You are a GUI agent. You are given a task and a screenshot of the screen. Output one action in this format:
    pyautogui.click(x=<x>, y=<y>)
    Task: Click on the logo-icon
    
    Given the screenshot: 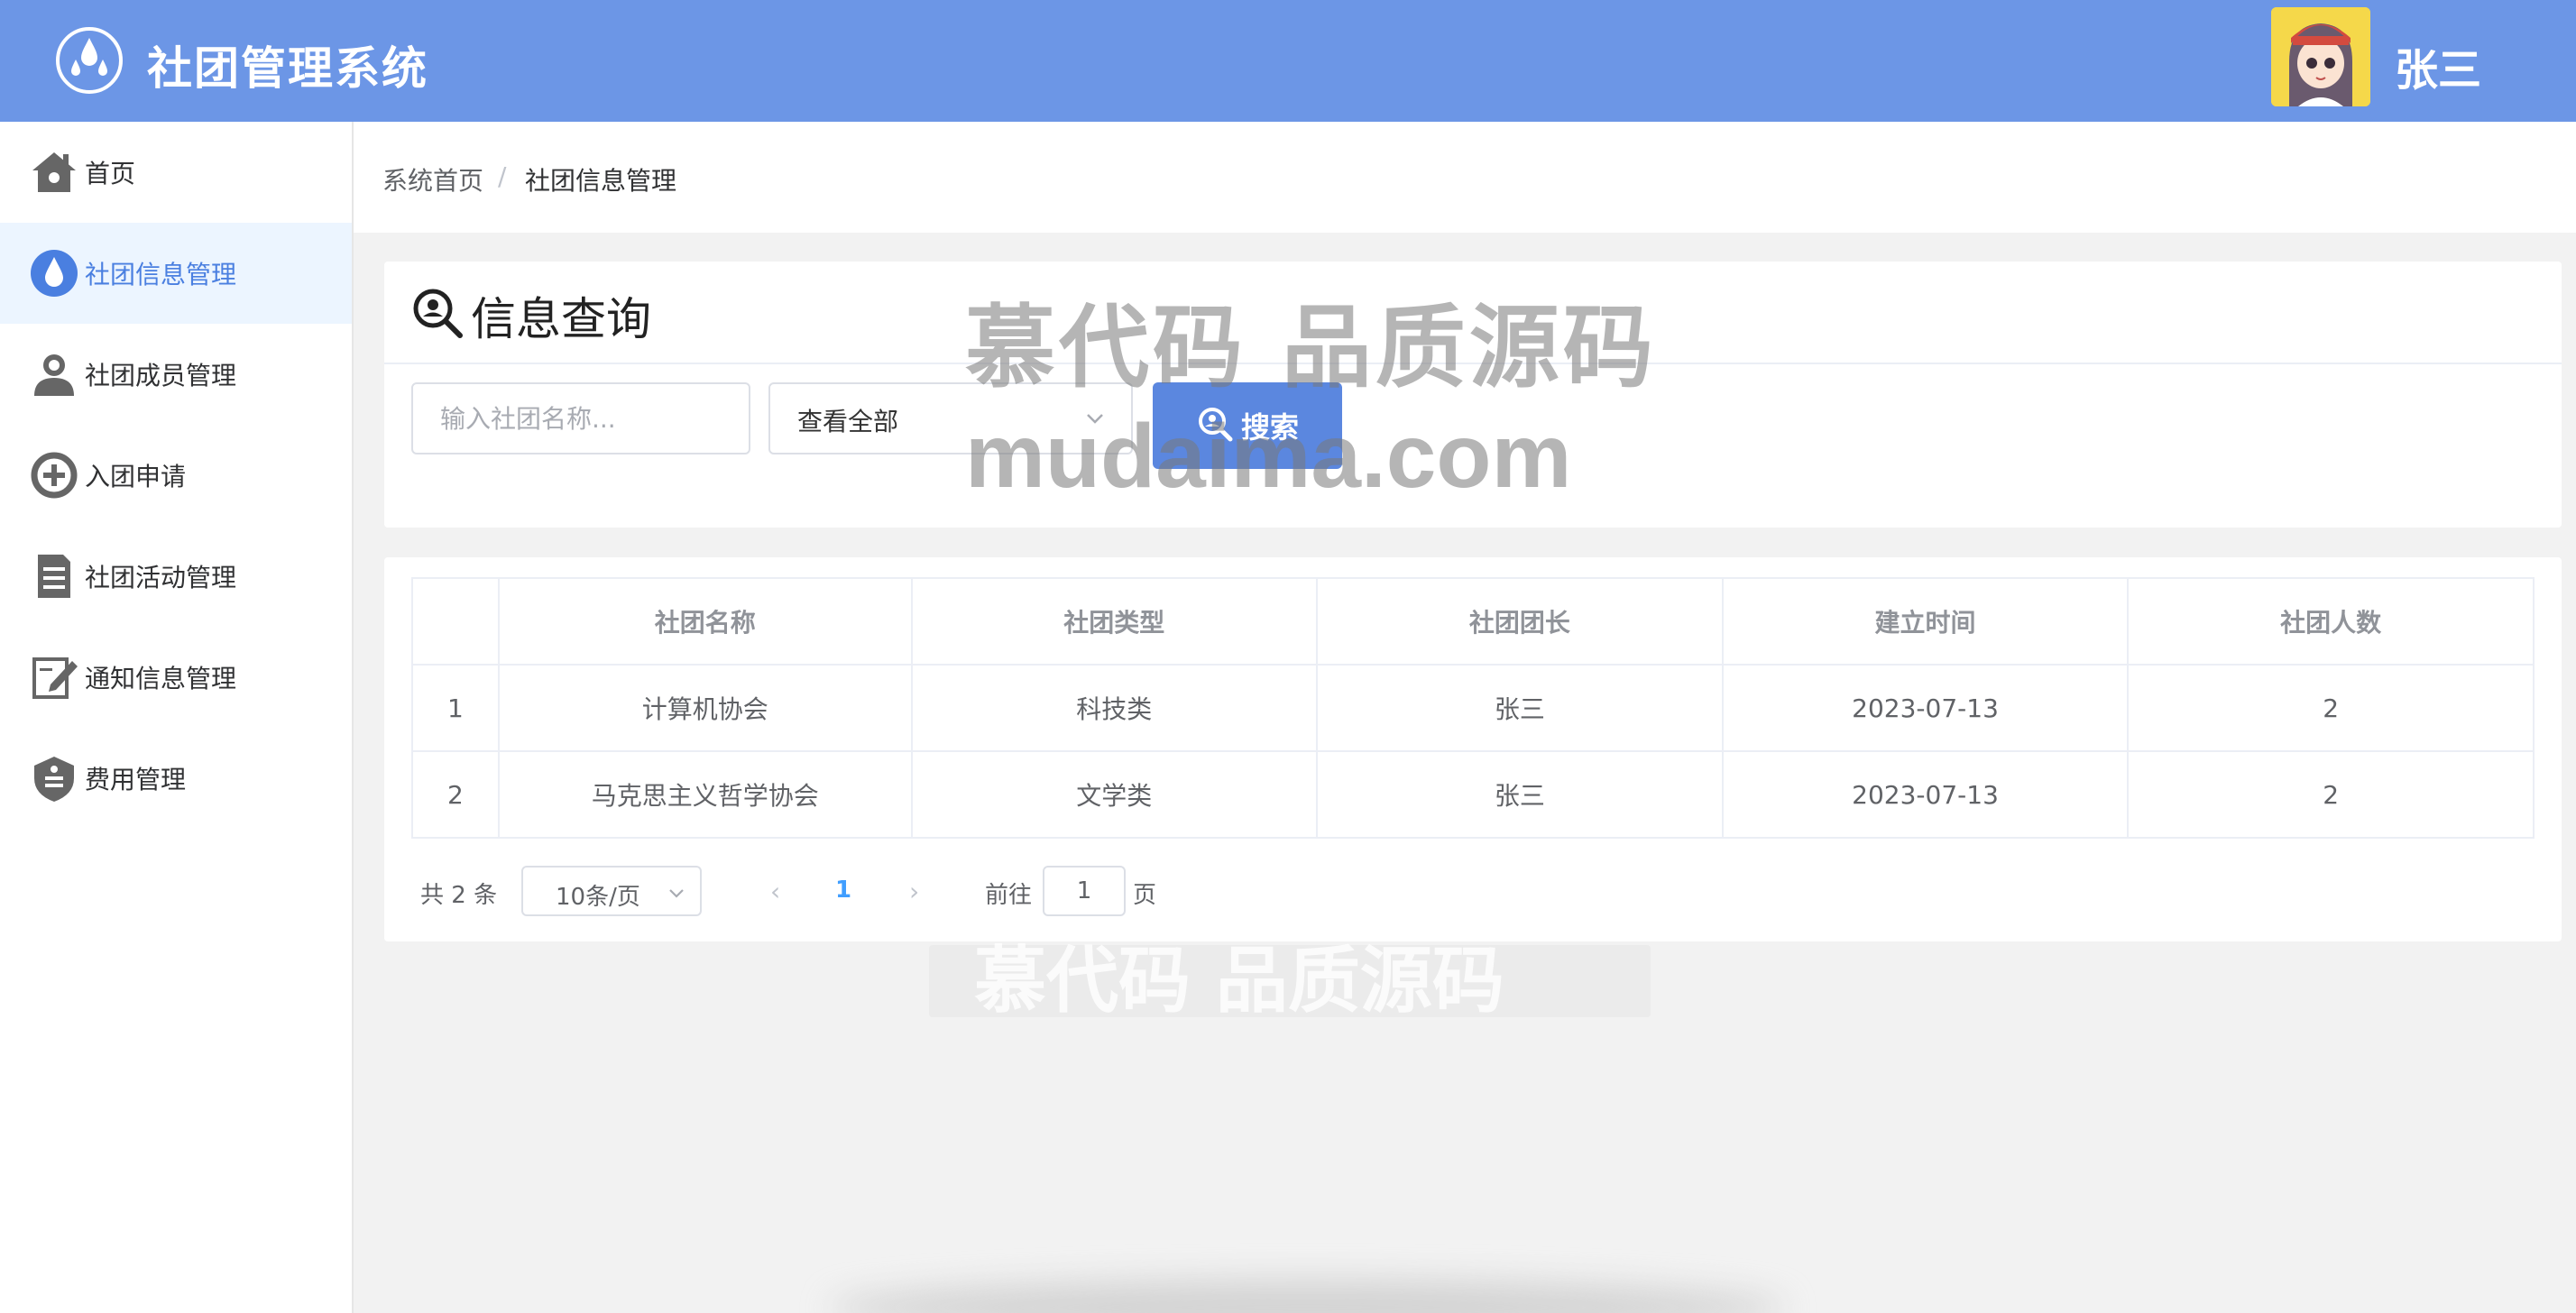 What is the action you would take?
    pyautogui.click(x=89, y=61)
    